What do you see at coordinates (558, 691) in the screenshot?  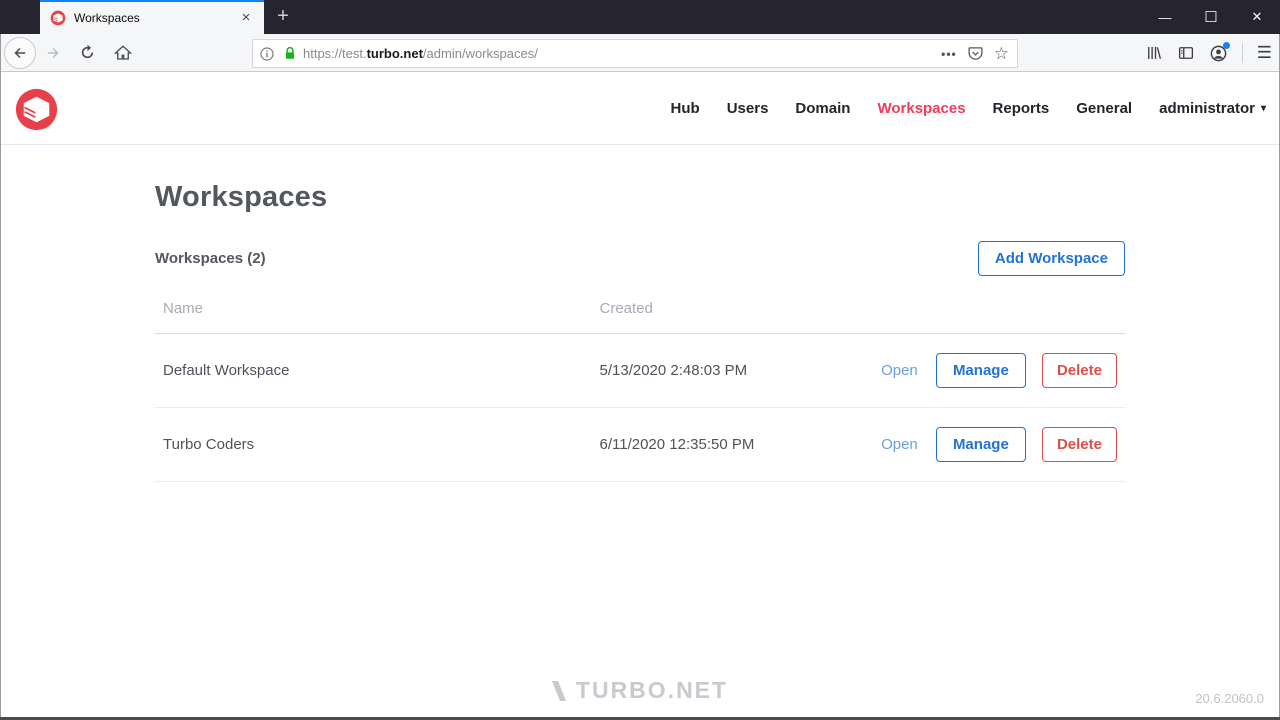 I see `turbo-slash-icon` at bounding box center [558, 691].